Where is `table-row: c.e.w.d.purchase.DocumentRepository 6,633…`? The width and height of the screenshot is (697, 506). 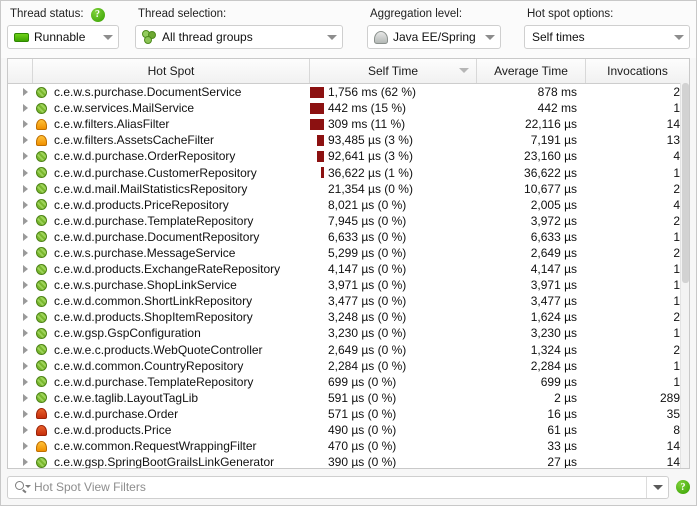
table-row: c.e.w.d.purchase.DocumentRepository 6,633… is located at coordinates (348, 237).